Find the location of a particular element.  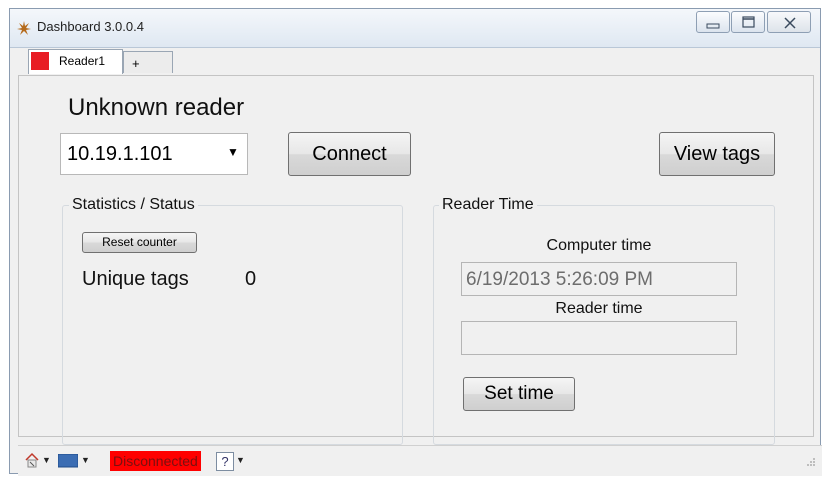

view-tags-button: View tags is located at coordinates (717, 154).